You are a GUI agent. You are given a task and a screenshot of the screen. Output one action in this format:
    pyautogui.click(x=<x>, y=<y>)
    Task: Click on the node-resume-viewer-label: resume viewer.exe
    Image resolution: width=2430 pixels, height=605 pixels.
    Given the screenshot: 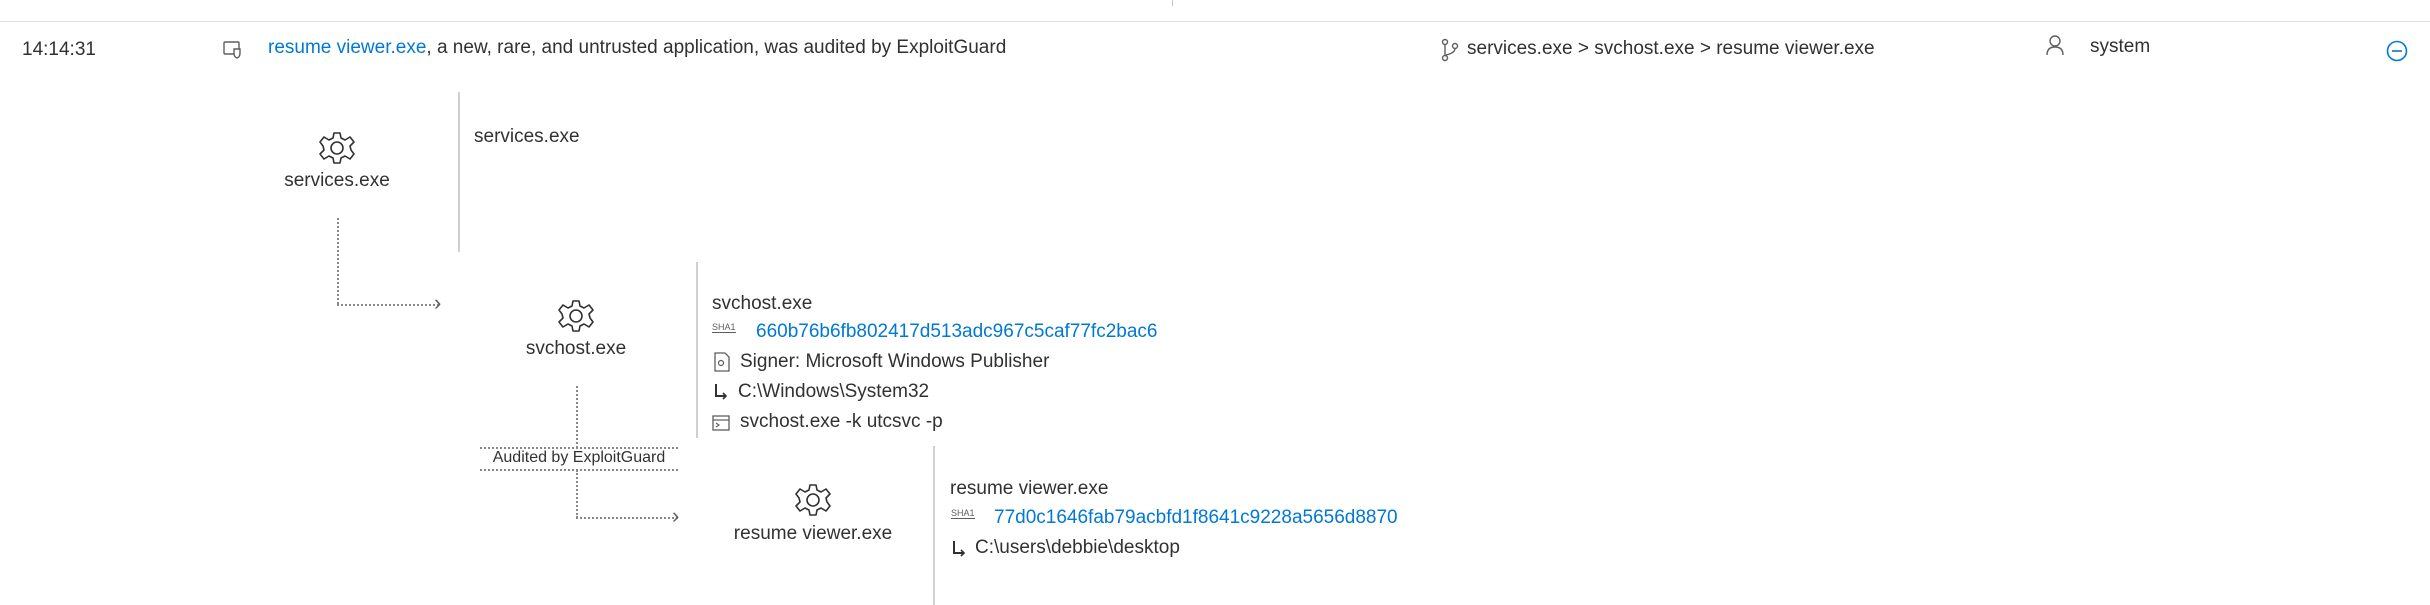 What is the action you would take?
    pyautogui.click(x=813, y=534)
    